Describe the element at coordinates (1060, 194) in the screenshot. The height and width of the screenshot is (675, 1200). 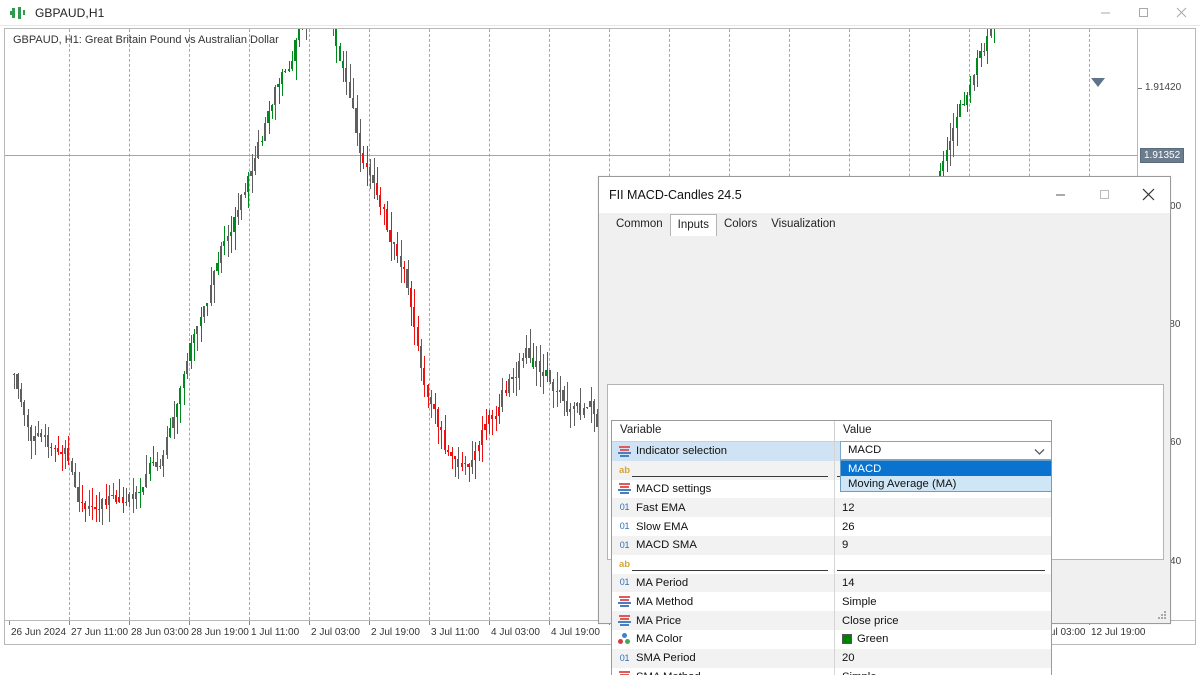
I see `dialog-minimize-button` at that location.